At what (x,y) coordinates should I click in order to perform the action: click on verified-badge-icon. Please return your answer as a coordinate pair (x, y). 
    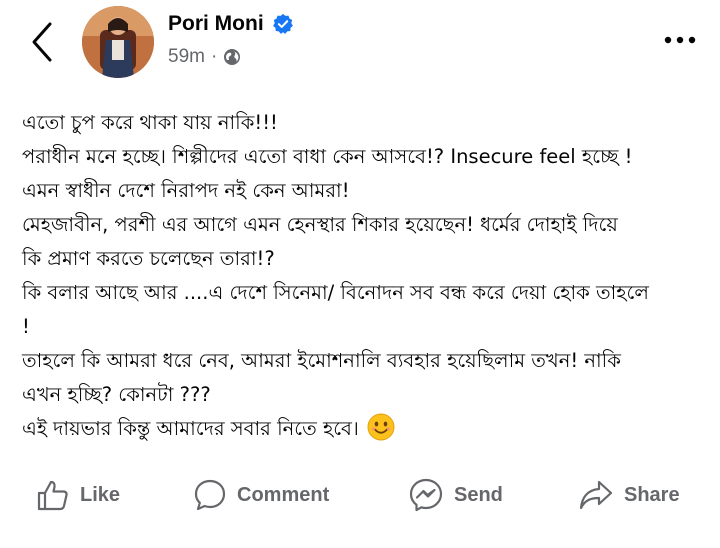
    Looking at the image, I should click on (282, 23).